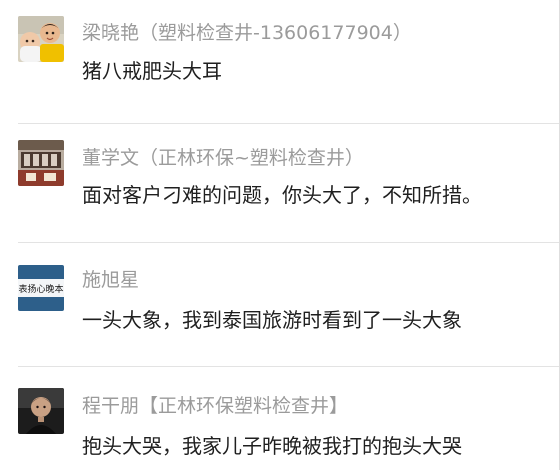 This screenshot has width=560, height=470. Describe the element at coordinates (272, 320) in the screenshot. I see `comment-text: 一头大象，我到泰国旅游时看到了一头大象` at that location.